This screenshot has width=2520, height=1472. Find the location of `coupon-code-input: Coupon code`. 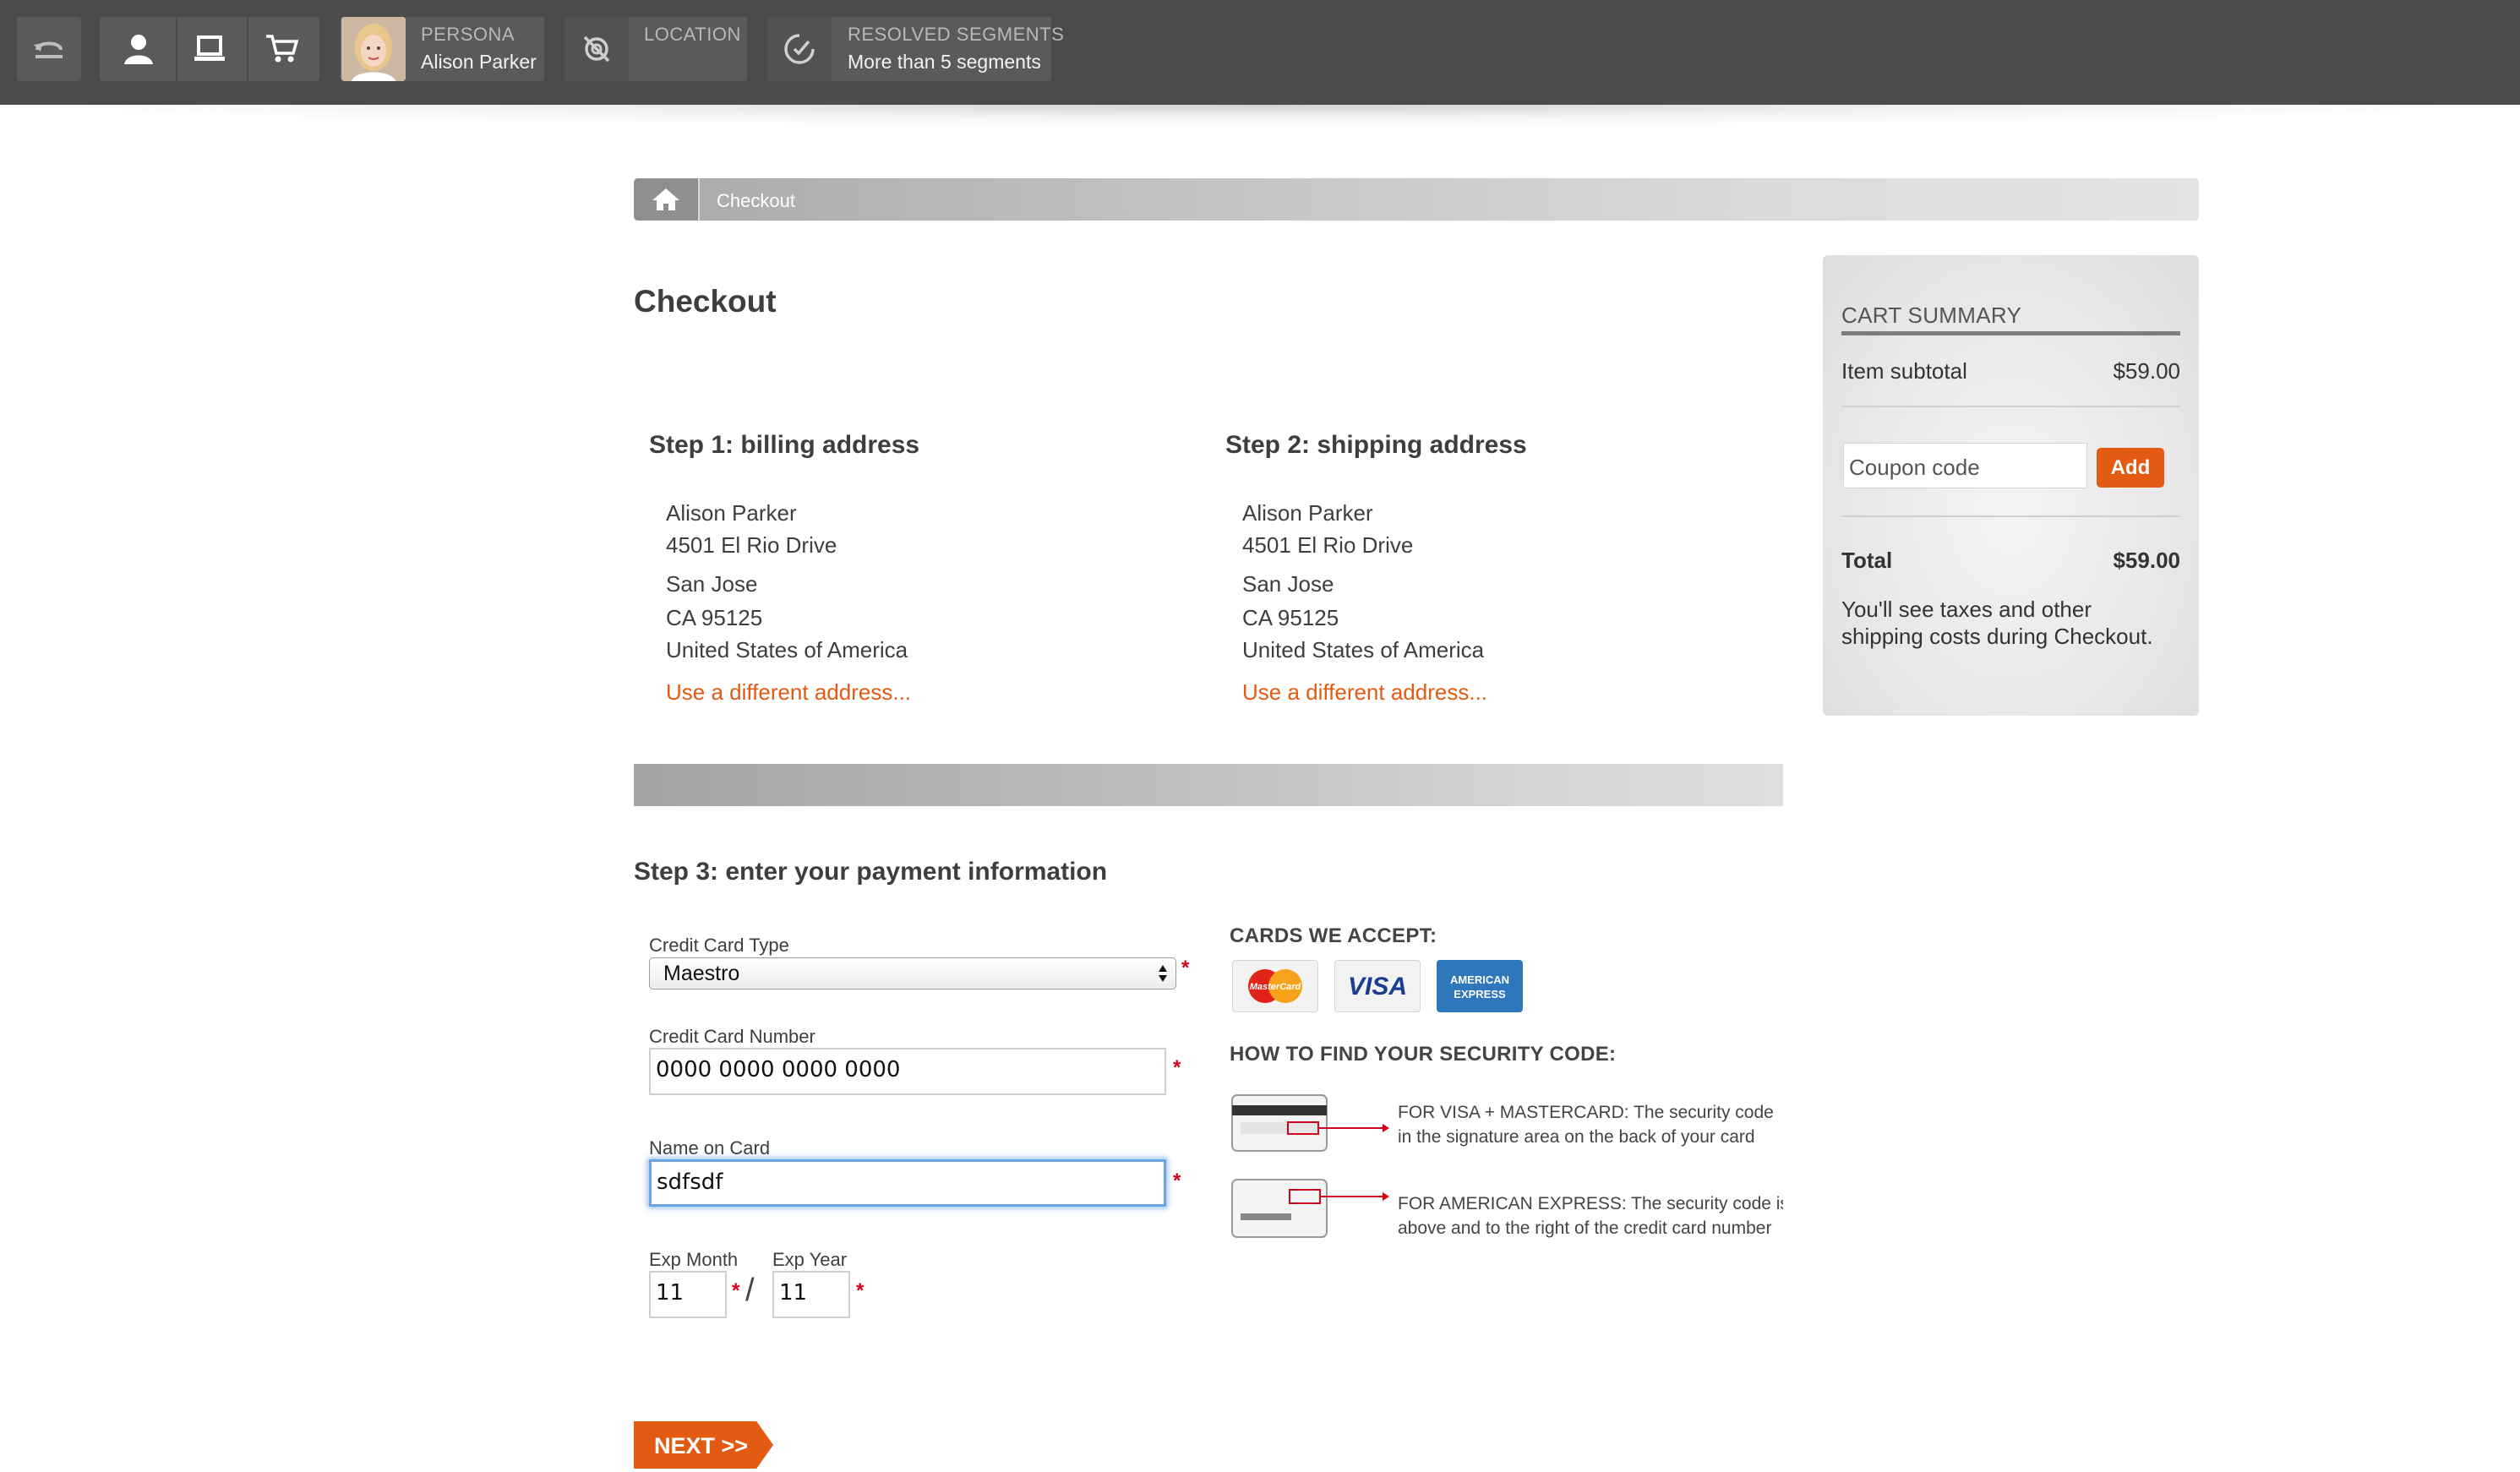

coupon-code-input: Coupon code is located at coordinates (1965, 465).